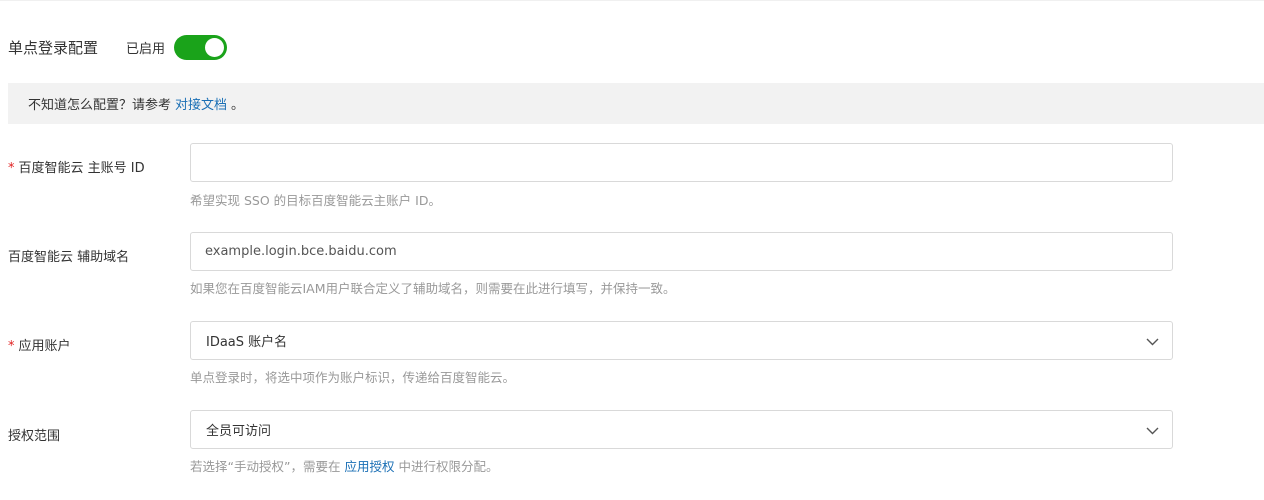 This screenshot has width=1264, height=500. What do you see at coordinates (118, 47) in the screenshot?
I see `sso-config-header: 单点登录配置 已启用` at bounding box center [118, 47].